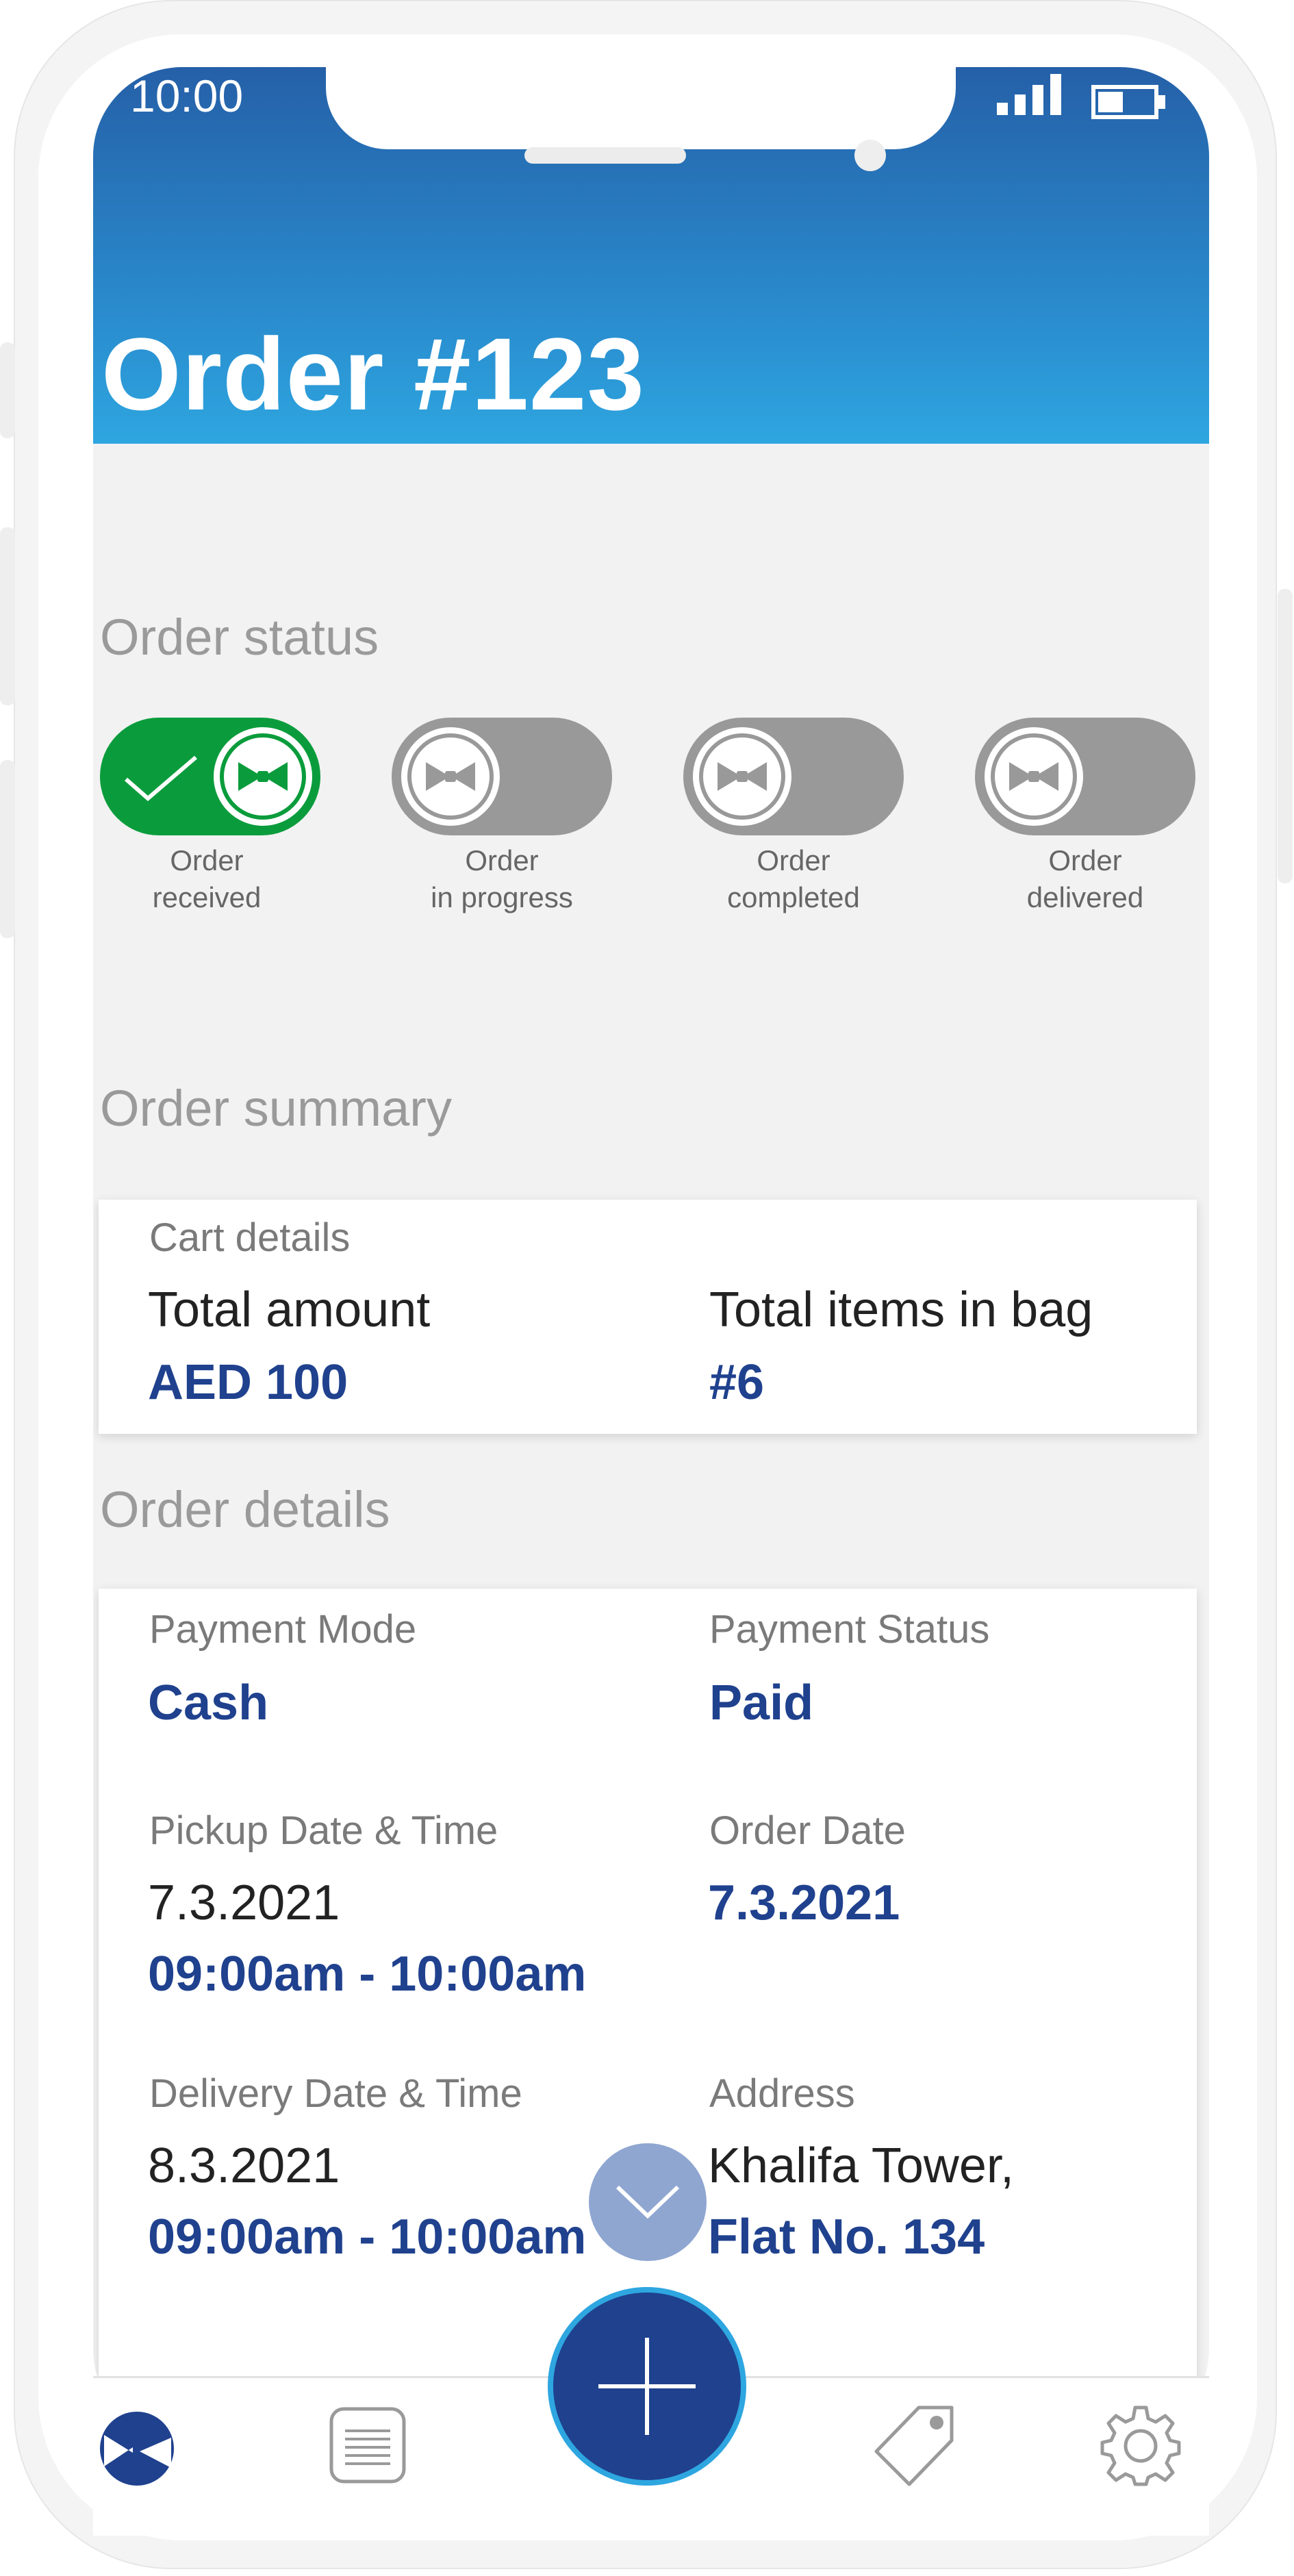 This screenshot has height=2576, width=1294. What do you see at coordinates (323, 1831) in the screenshot?
I see `pickup-label: Pickup Date & Time` at bounding box center [323, 1831].